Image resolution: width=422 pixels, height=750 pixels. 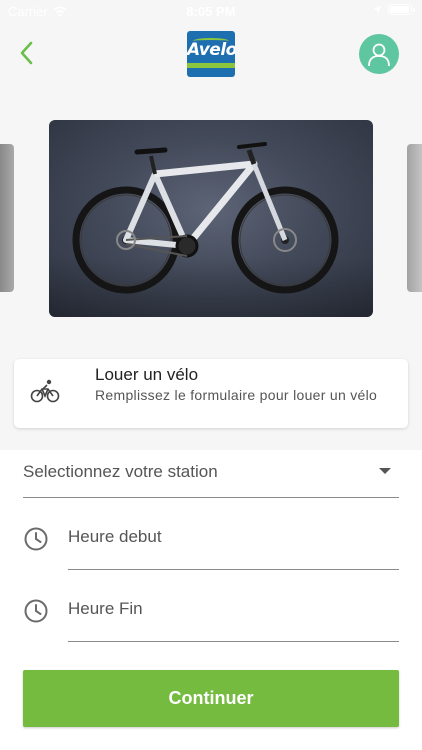 I want to click on bicycle-icon, so click(x=45, y=391).